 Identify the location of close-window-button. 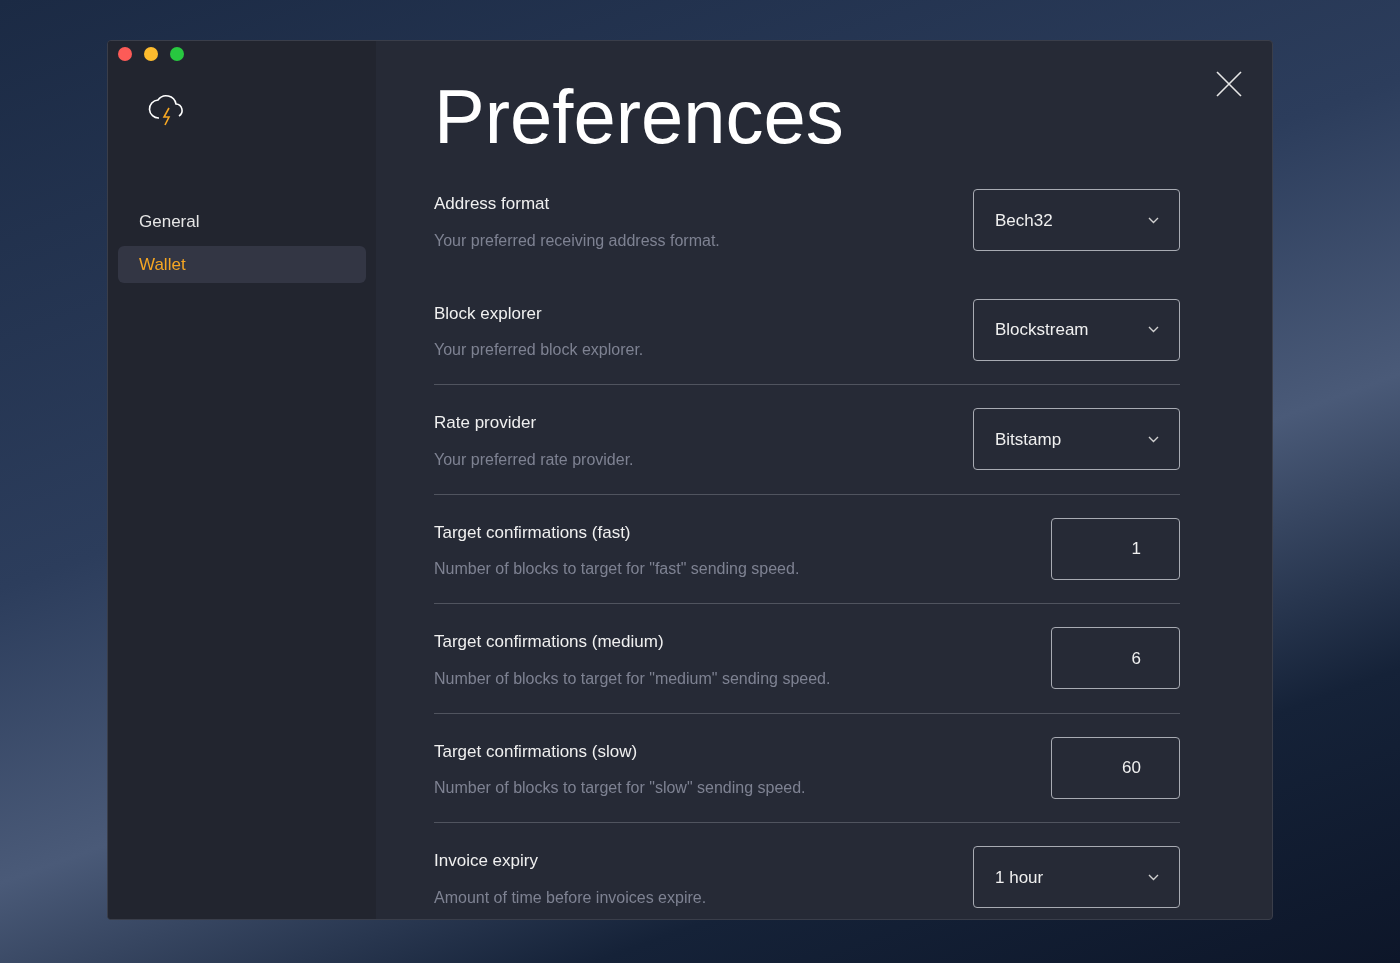
(125, 54).